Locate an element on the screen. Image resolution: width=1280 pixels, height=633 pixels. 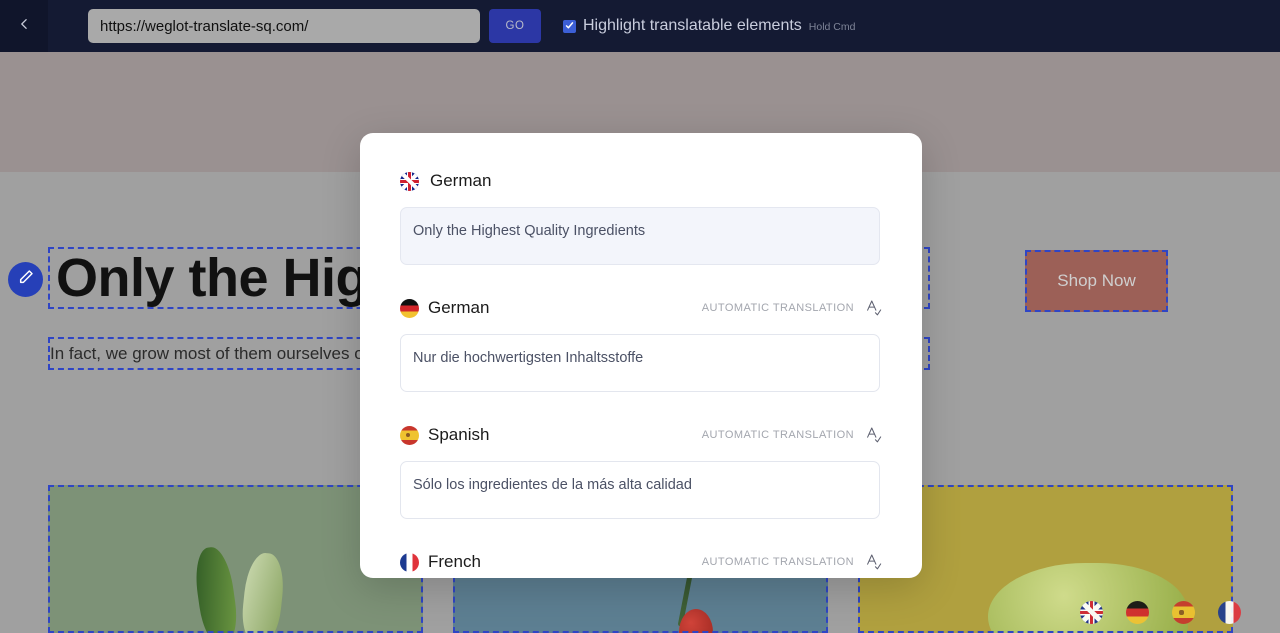
language-switcher is located at coordinates (1160, 612).